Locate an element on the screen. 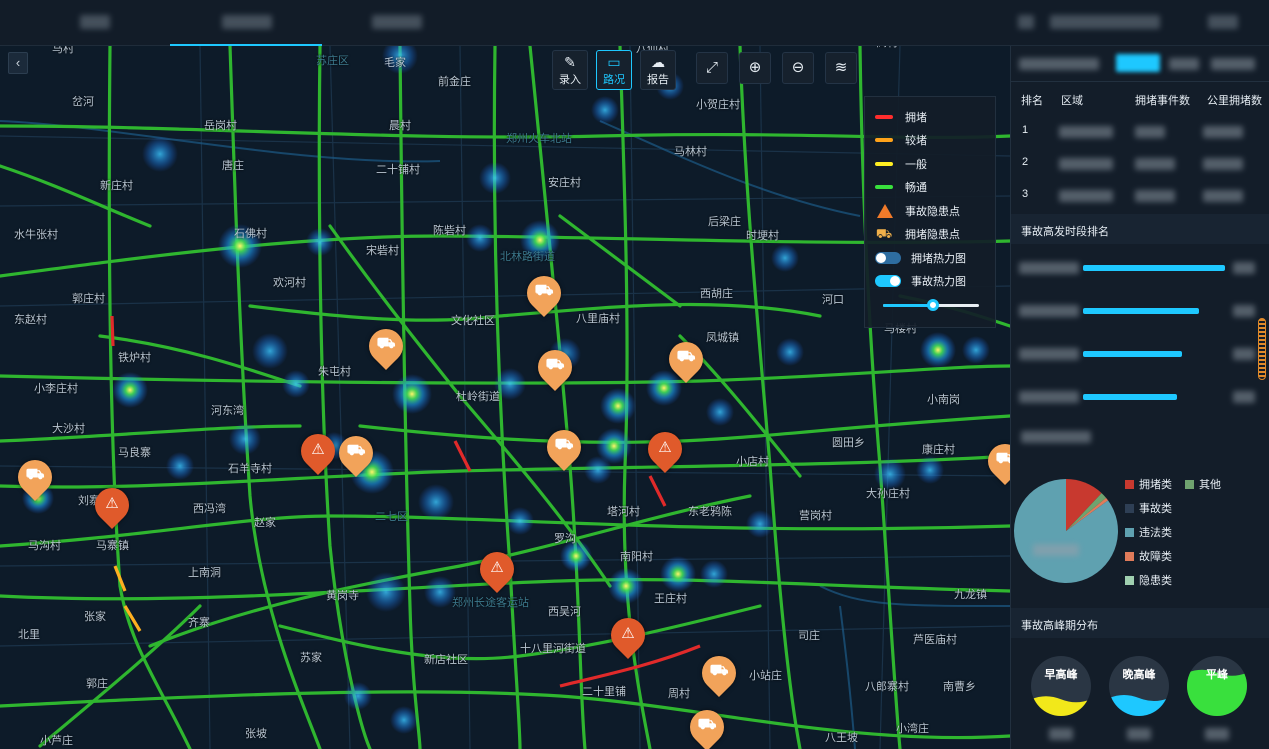 The image size is (1269, 749). table-row: 2 is located at coordinates (1140, 163).